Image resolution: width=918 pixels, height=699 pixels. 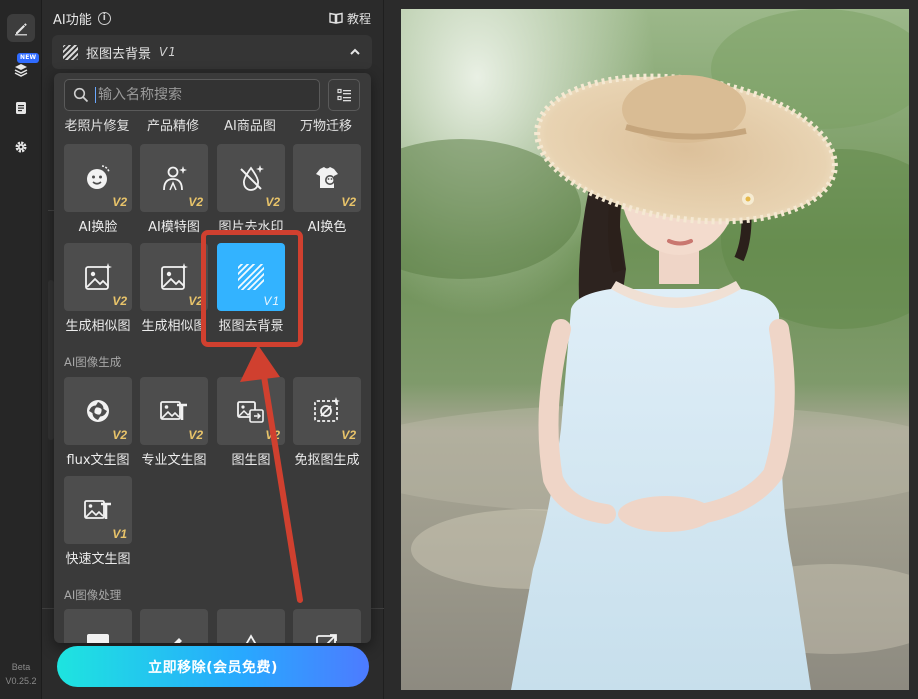 What do you see at coordinates (326, 638) in the screenshot?
I see `expand-icon` at bounding box center [326, 638].